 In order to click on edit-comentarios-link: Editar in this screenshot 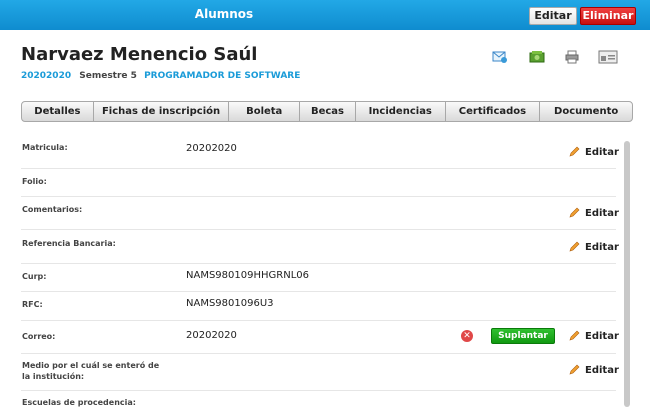, I will do `click(594, 212)`.